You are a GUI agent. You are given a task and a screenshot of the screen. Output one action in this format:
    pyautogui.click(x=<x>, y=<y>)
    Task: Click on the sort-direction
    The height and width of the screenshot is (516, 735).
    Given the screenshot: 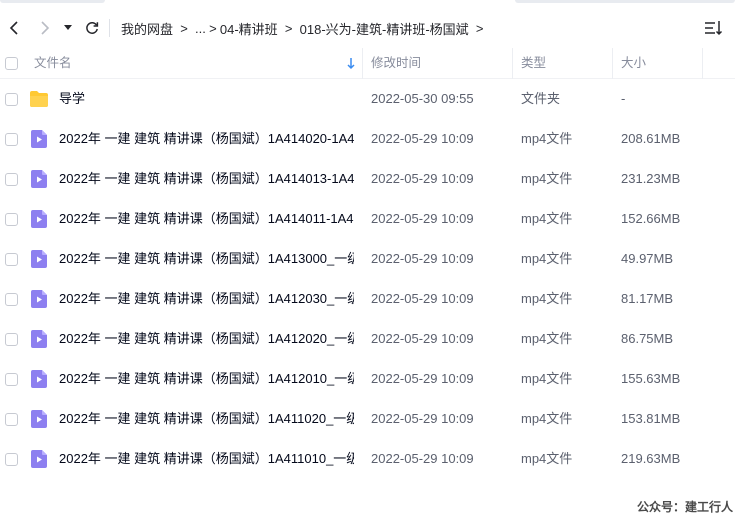 What is the action you would take?
    pyautogui.click(x=351, y=63)
    